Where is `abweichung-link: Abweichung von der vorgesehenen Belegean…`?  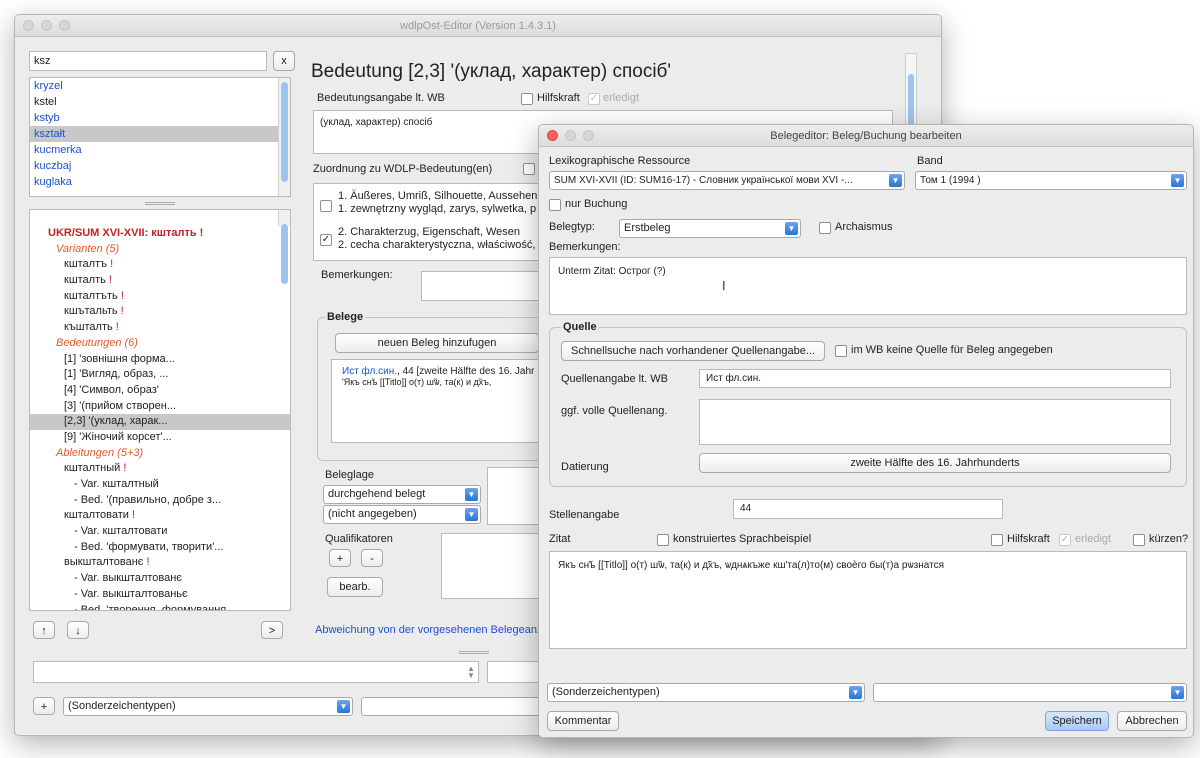
abweichung-link: Abweichung von der vorgesehenen Belegean… is located at coordinates (436, 630).